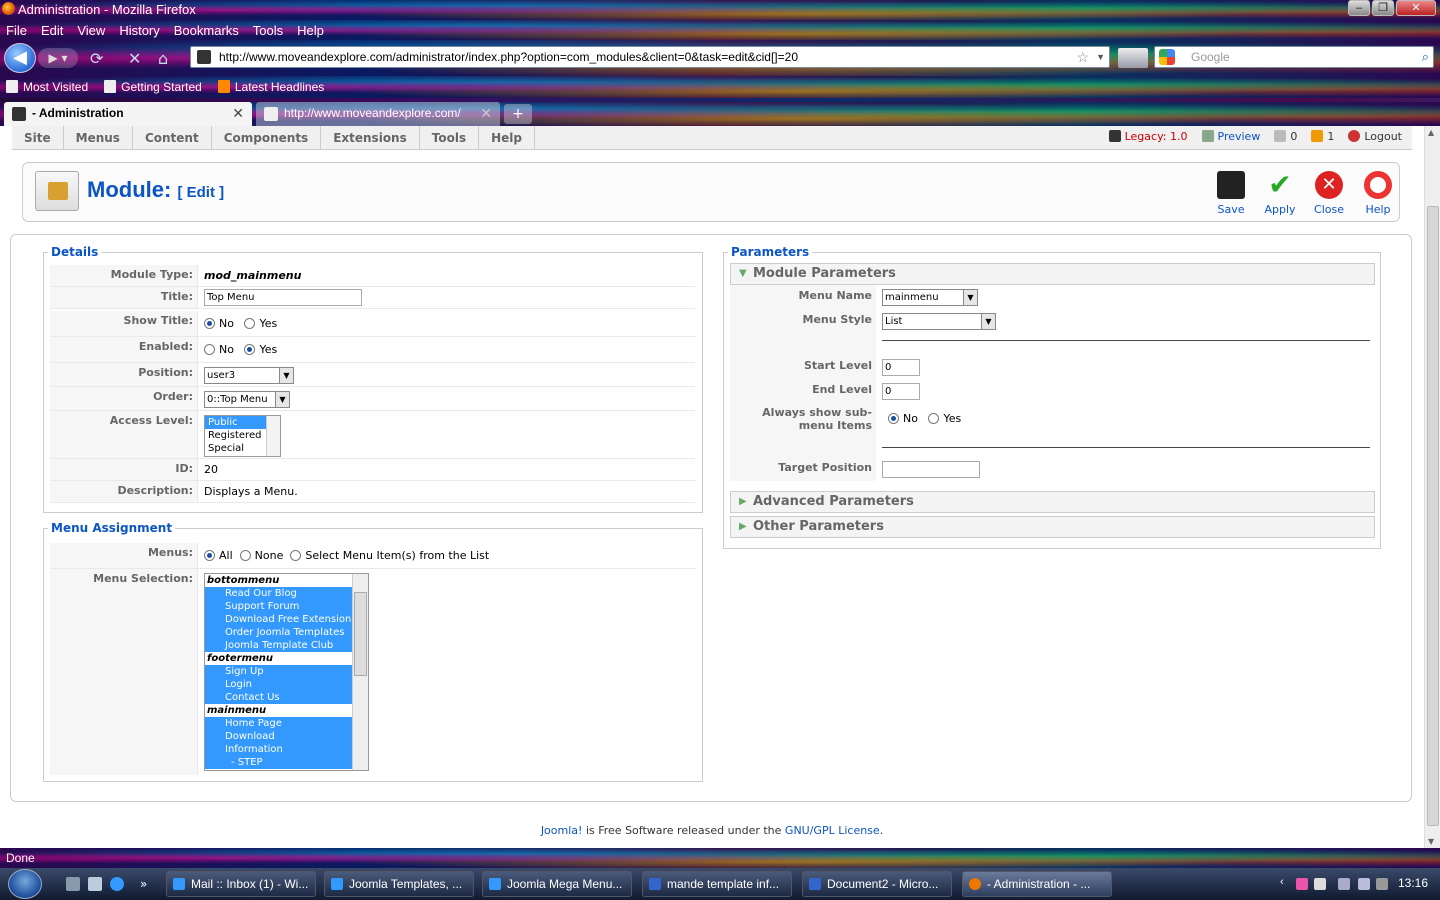 This screenshot has width=1440, height=900. Describe the element at coordinates (1286, 882) in the screenshot. I see `tray-expand-icon: ‹` at that location.